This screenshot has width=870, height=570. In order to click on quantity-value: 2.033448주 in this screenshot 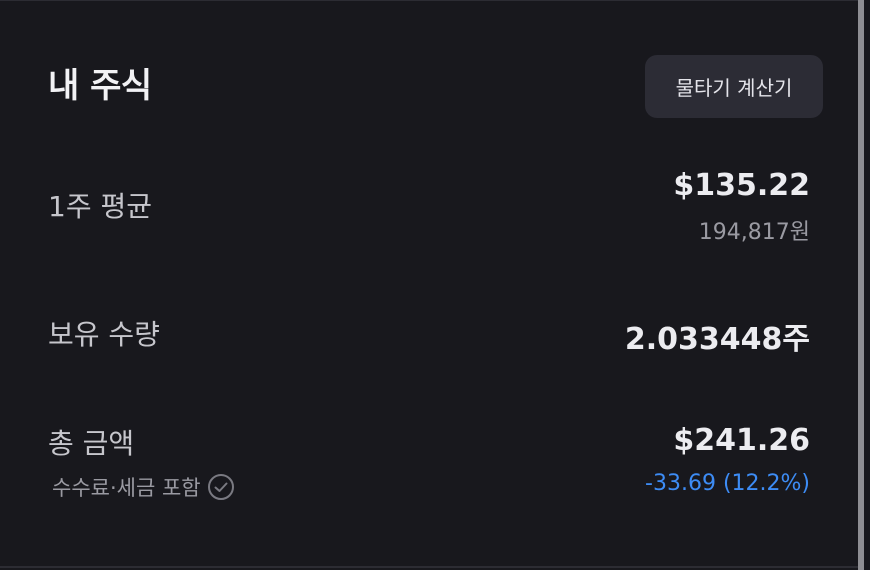, I will do `click(717, 339)`.